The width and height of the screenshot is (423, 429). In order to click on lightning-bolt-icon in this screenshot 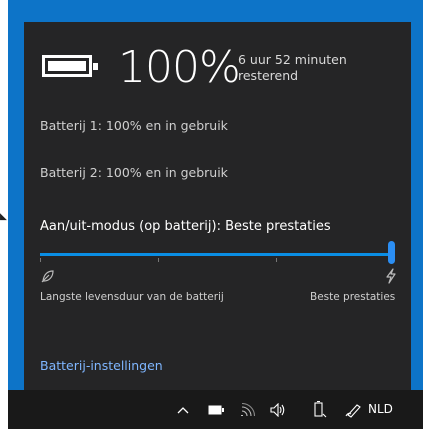, I will do `click(391, 276)`.